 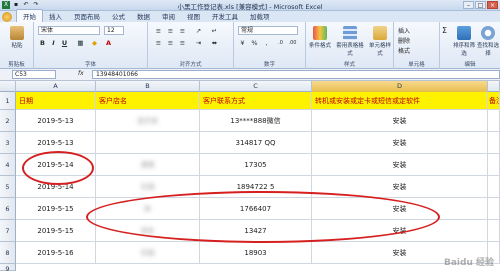 I want to click on minimize-button: –, so click(x=468, y=5).